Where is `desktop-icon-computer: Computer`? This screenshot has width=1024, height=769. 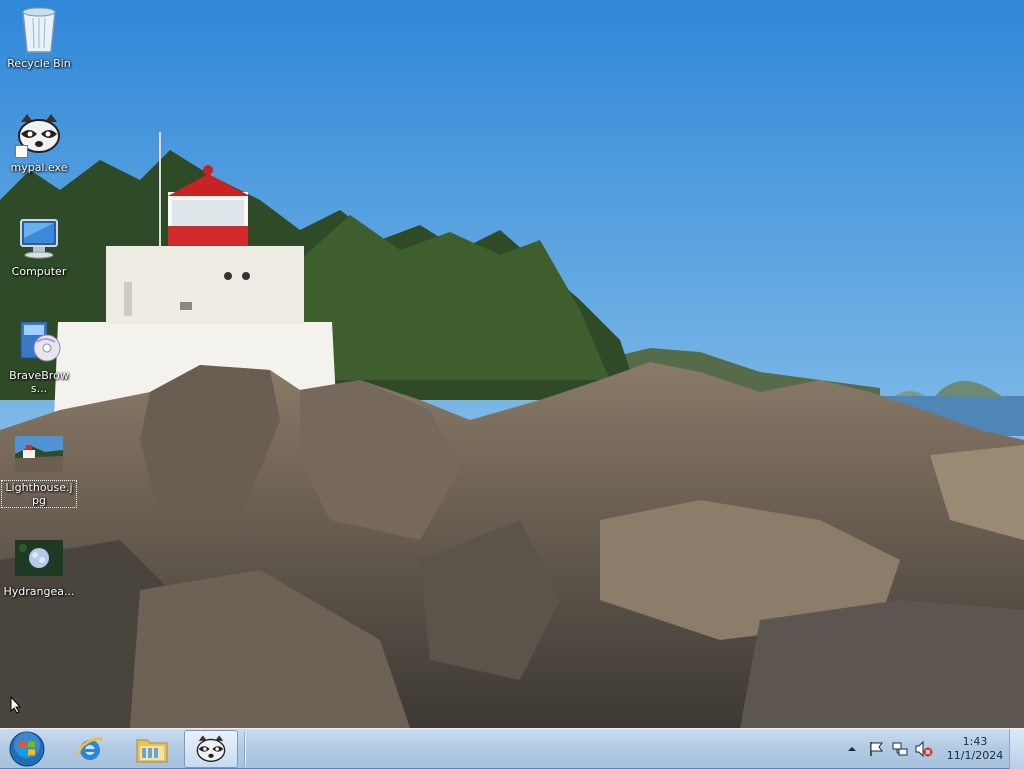 desktop-icon-computer: Computer is located at coordinates (39, 246).